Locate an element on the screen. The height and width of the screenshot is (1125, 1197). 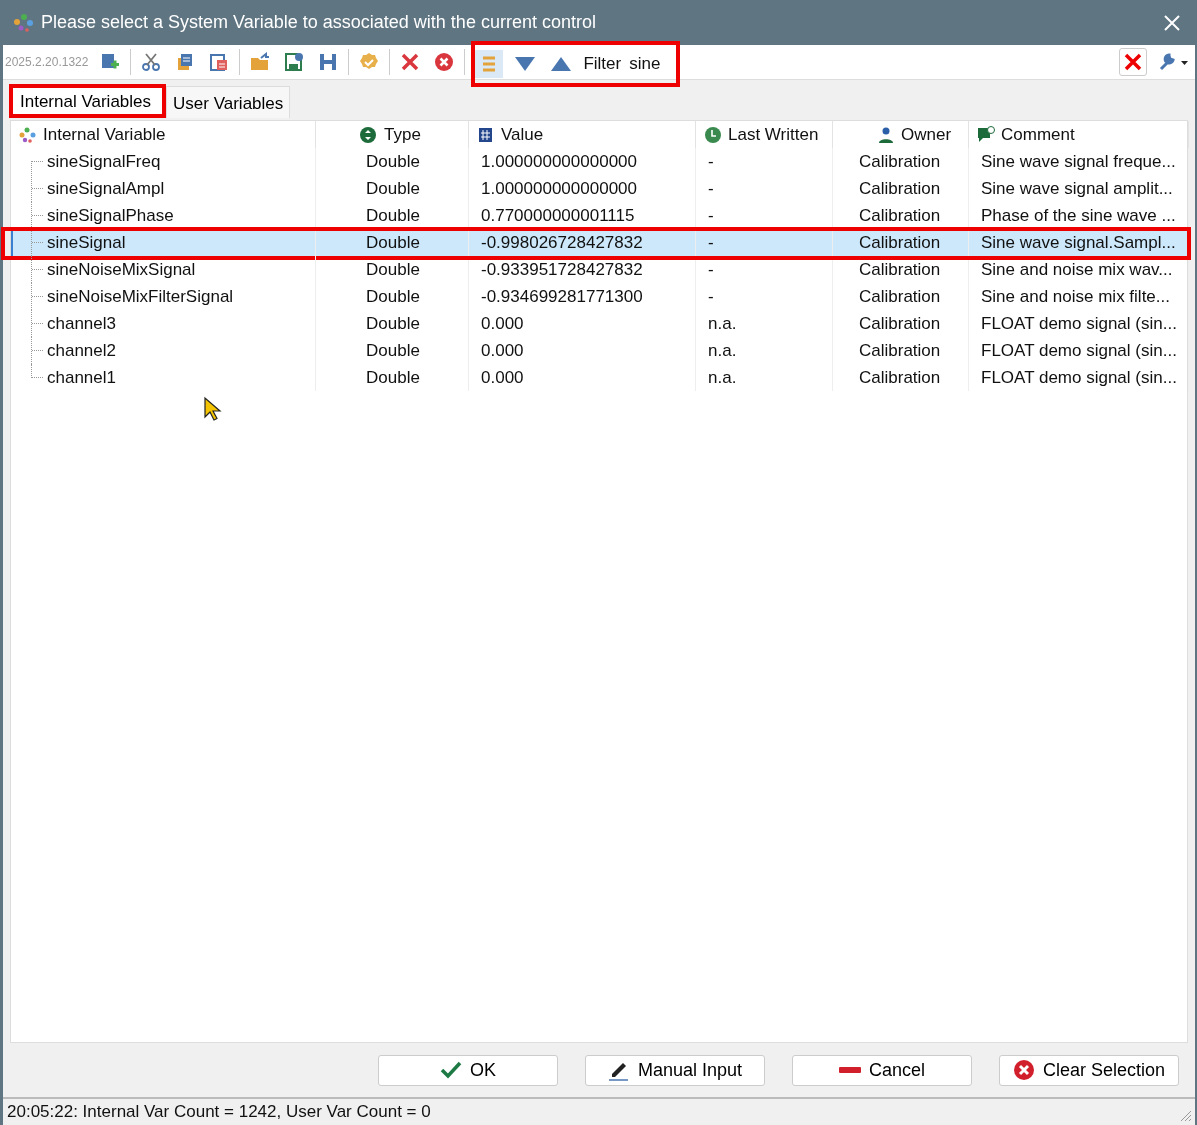
tree-item: sineNoiseMixFilterSignal is located at coordinates (163, 296).